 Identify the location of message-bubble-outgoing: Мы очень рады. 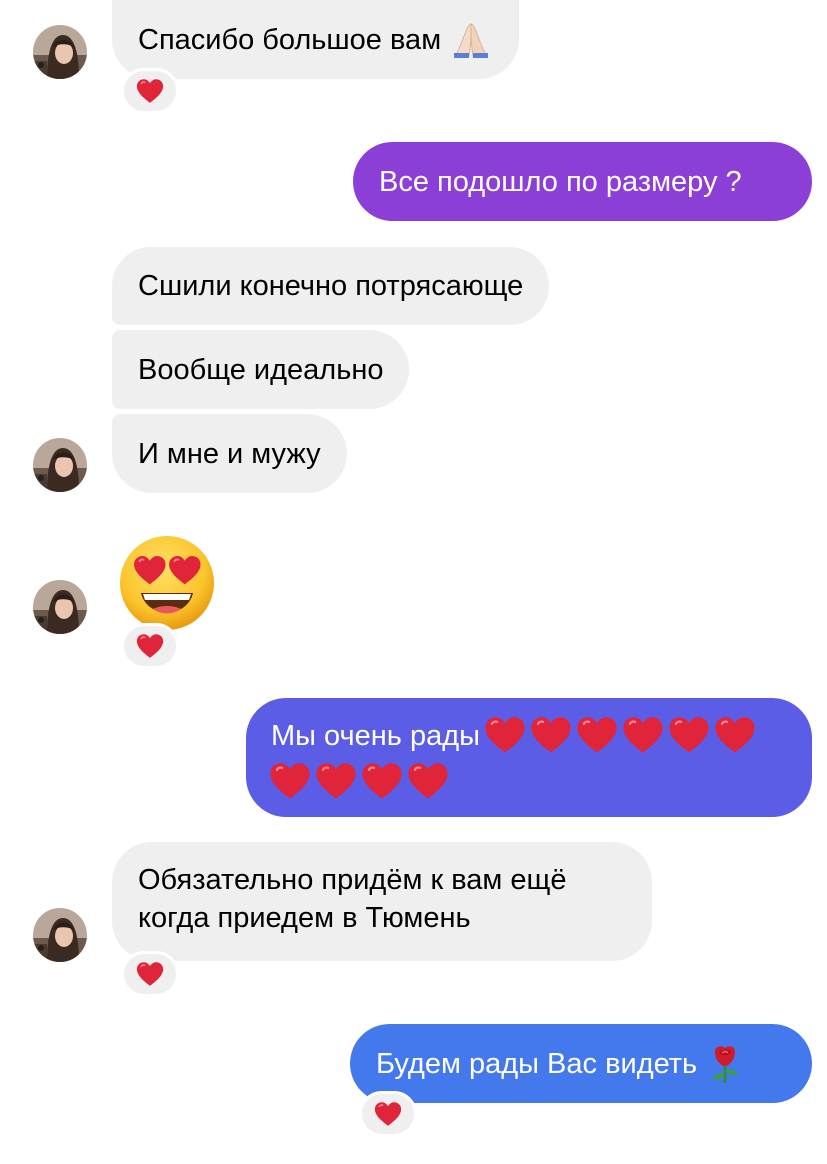
(529, 757).